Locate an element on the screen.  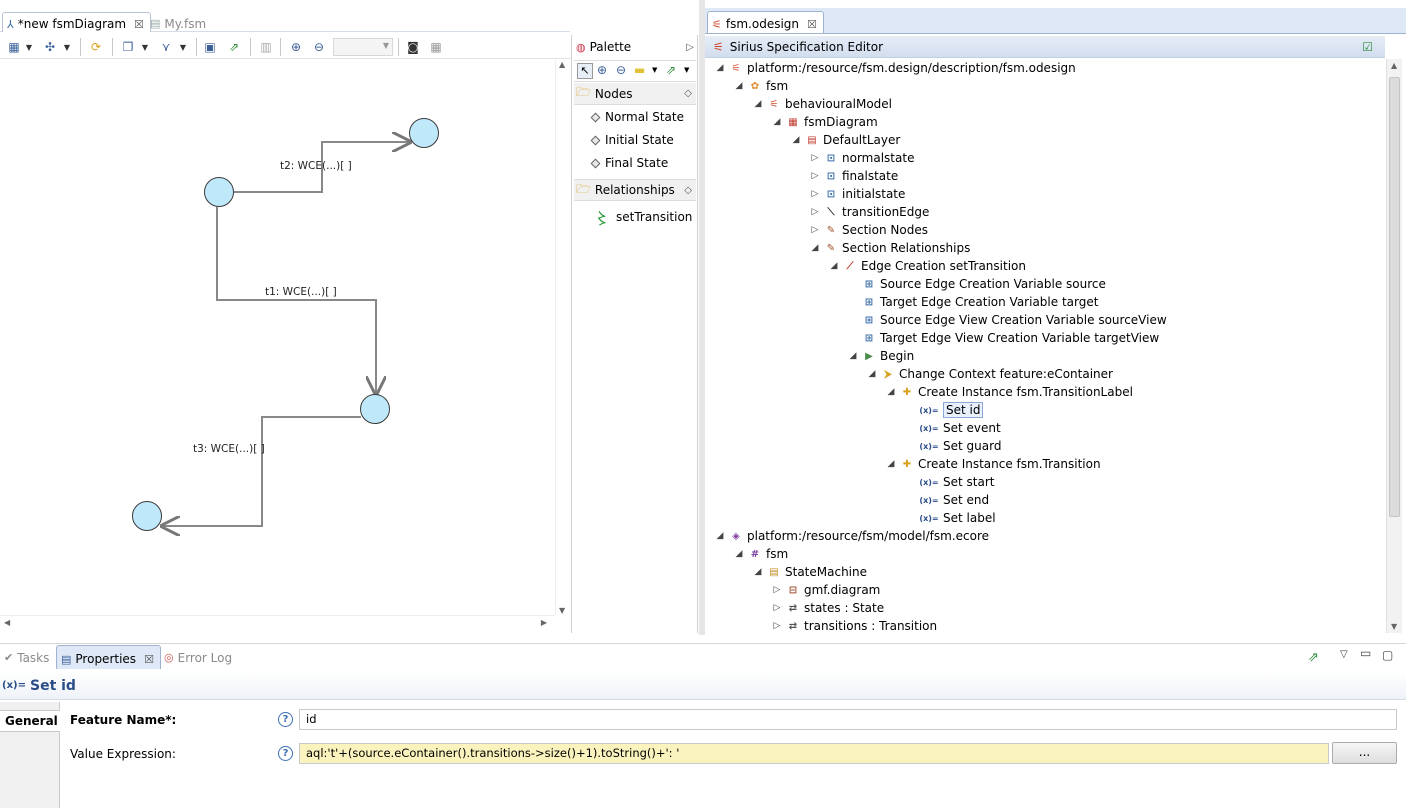
tree-item: ◢ ◈ platform:/resource/fsm/model/fsm.ecore is located at coordinates (852, 536).